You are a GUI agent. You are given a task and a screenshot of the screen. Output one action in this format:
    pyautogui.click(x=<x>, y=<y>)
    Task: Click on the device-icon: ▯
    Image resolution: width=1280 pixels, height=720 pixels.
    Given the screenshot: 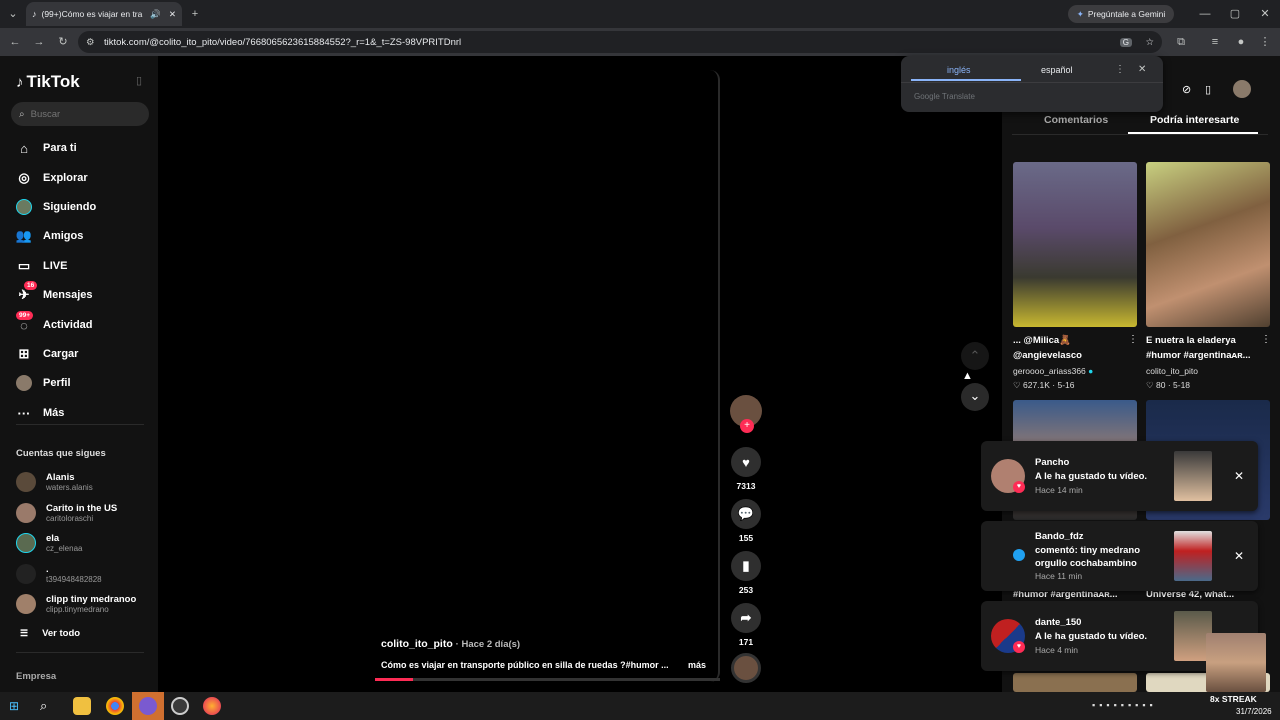 What is the action you would take?
    pyautogui.click(x=1208, y=89)
    